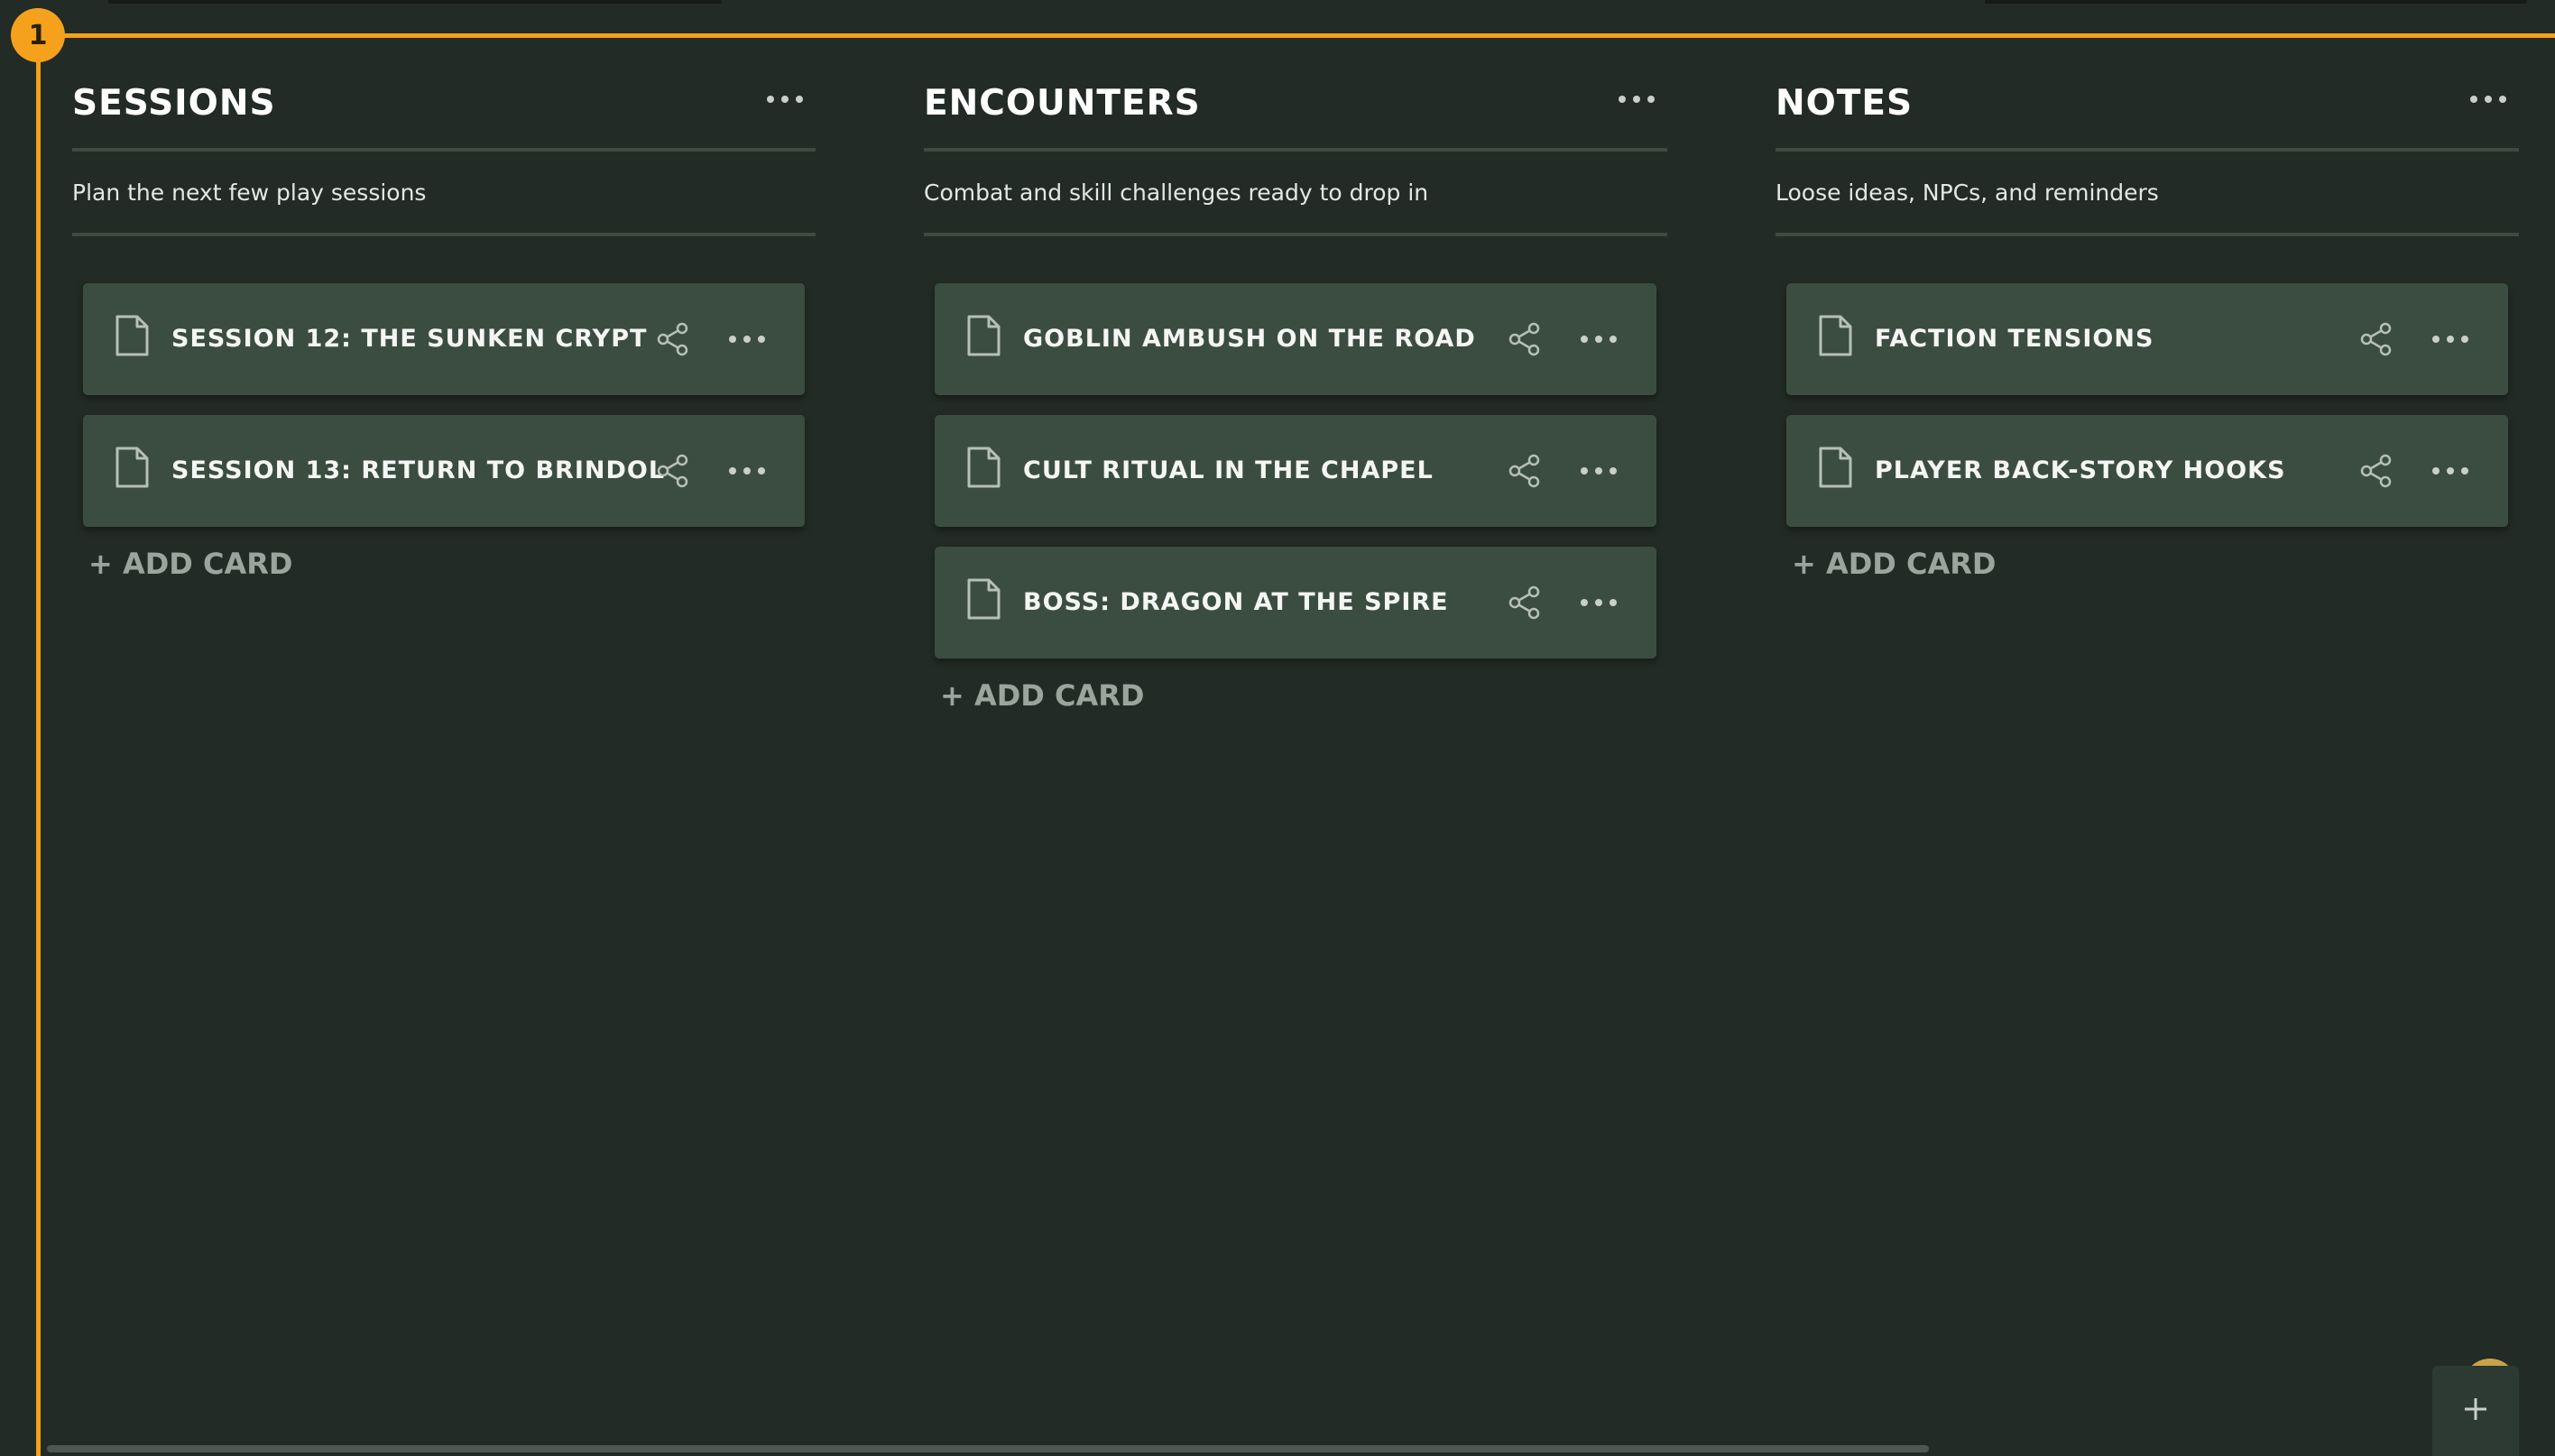 The width and height of the screenshot is (2555, 1456). Describe the element at coordinates (1062, 103) in the screenshot. I see `column-title: ENCOUNTERS` at that location.